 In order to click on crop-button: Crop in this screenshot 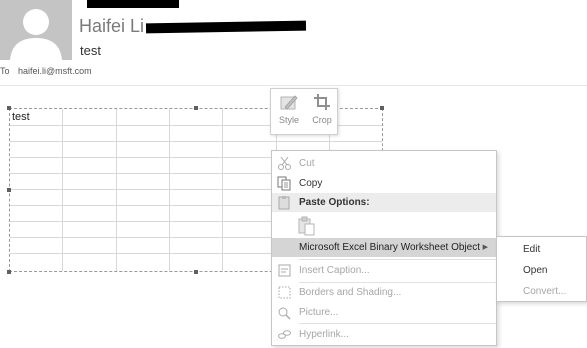, I will do `click(322, 112)`.